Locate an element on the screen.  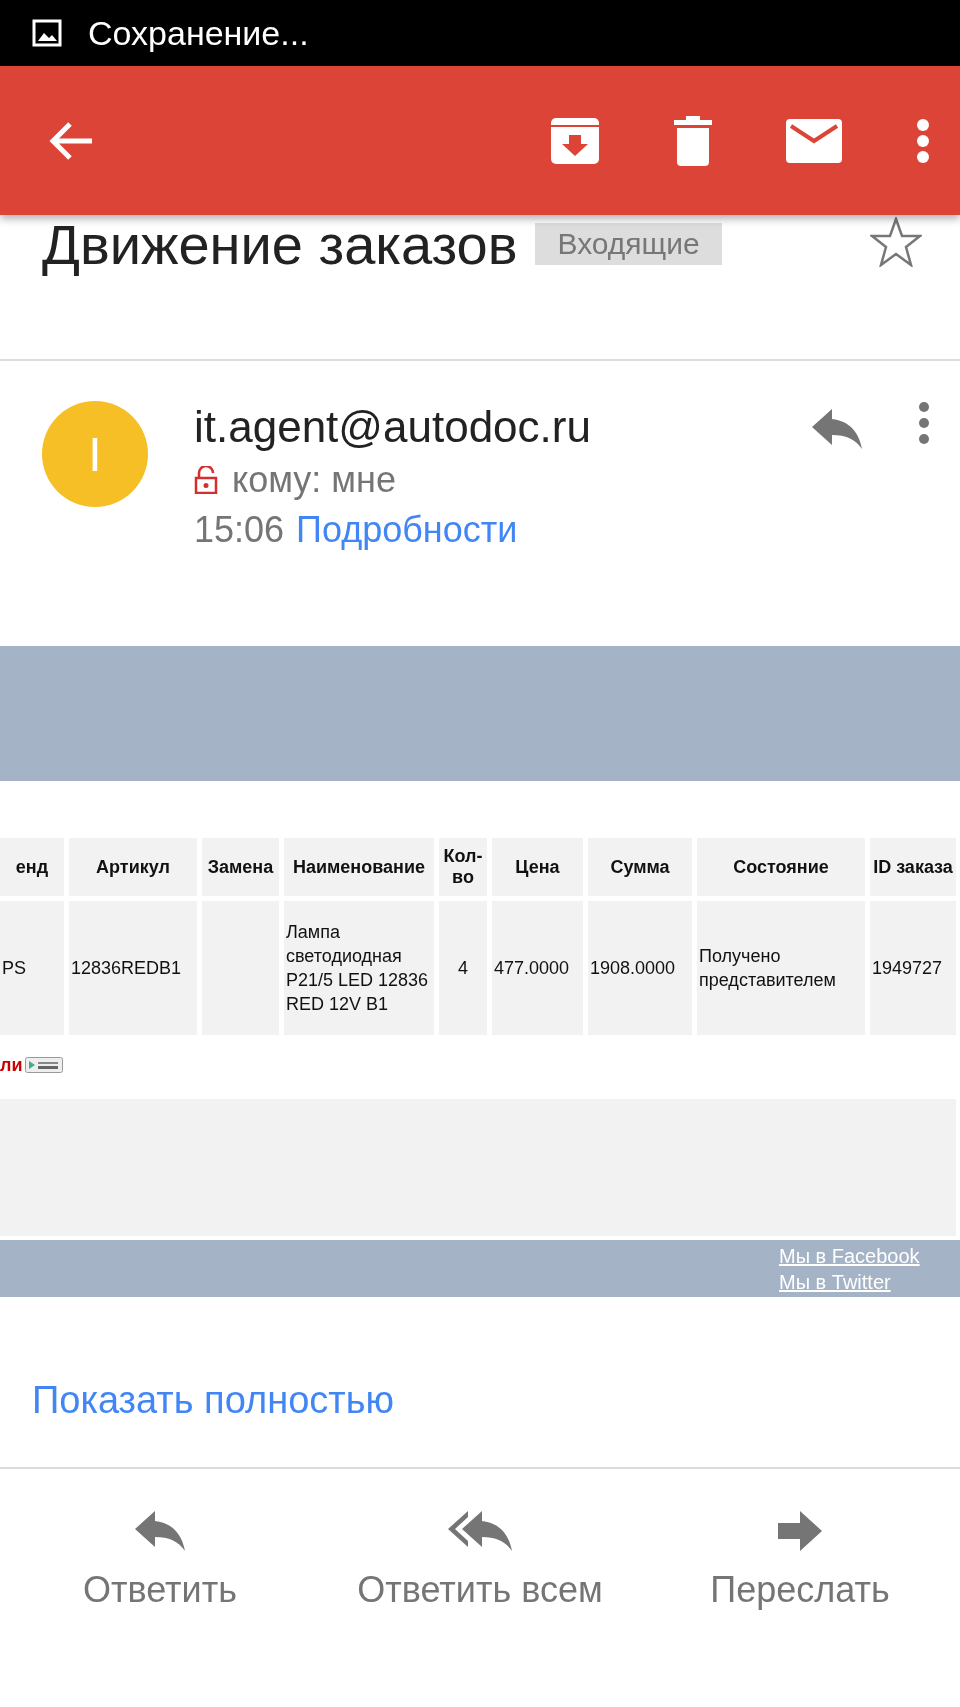
table-cell: 477.0000 is located at coordinates (537, 968).